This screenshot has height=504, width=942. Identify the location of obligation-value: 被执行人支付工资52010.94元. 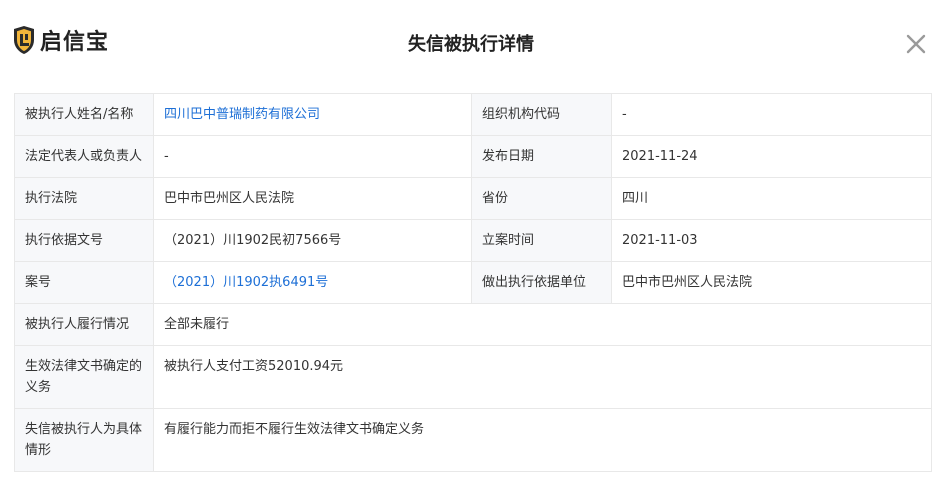
(542, 377).